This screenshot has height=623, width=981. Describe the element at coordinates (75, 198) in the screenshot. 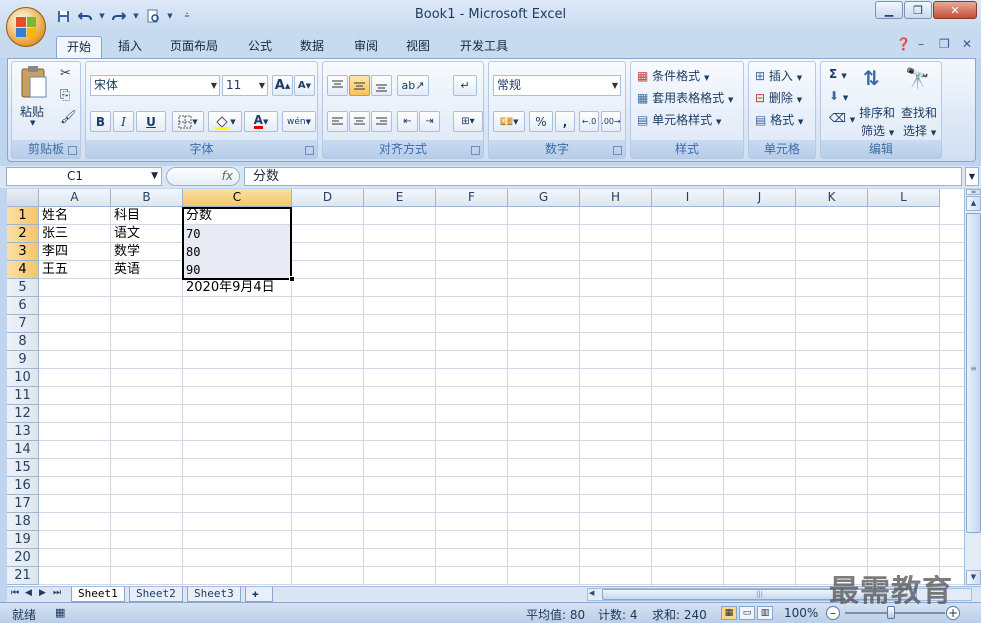

I see `column-header-a: A` at that location.